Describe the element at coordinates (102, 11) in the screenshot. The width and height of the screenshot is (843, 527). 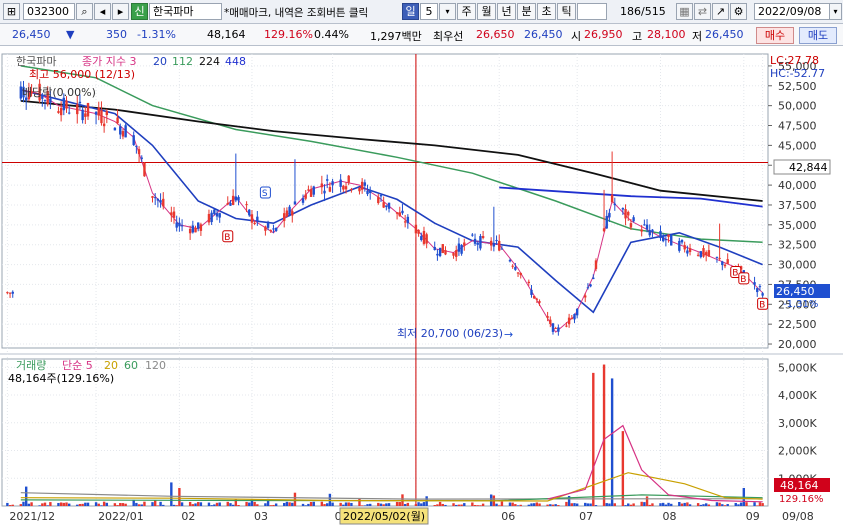
I see `prev-arrow-icon: ◂` at that location.